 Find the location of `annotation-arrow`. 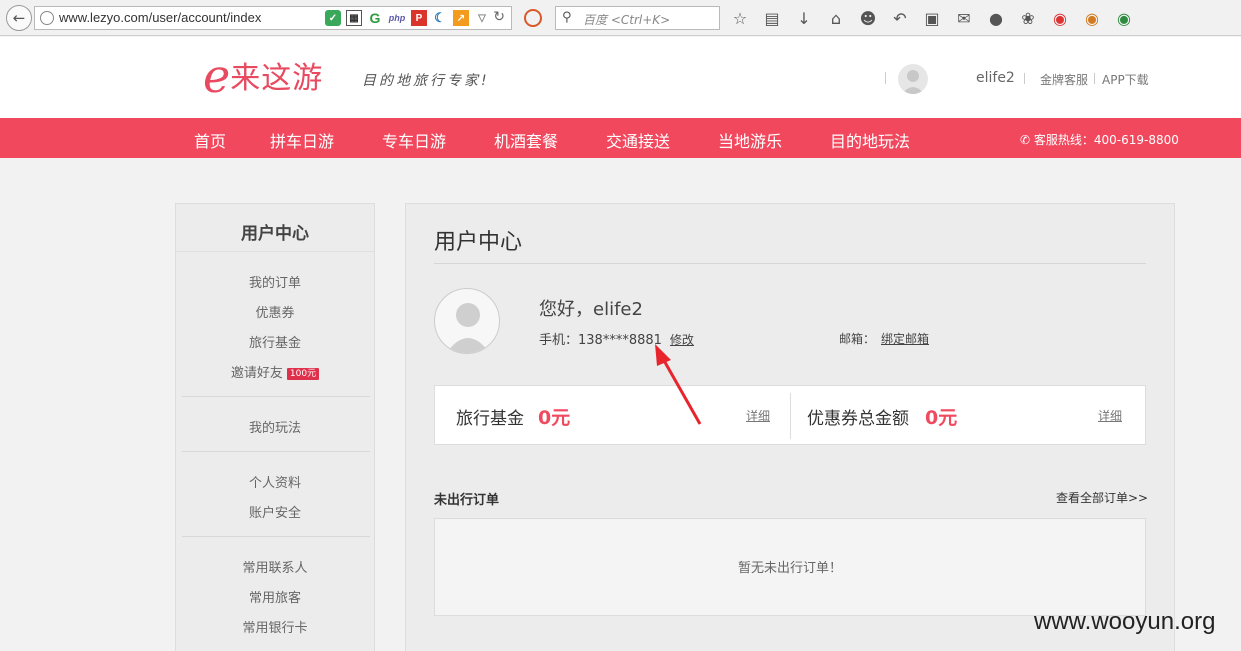

annotation-arrow is located at coordinates (678, 384).